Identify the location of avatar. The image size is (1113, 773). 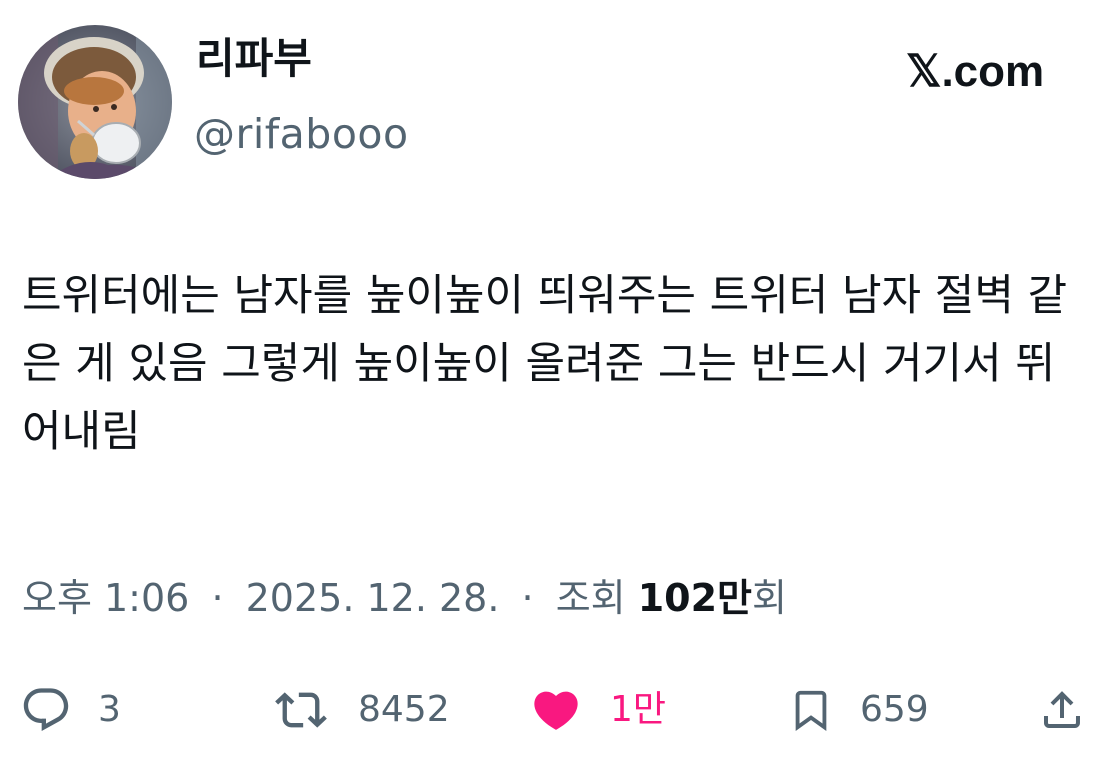
(95, 102).